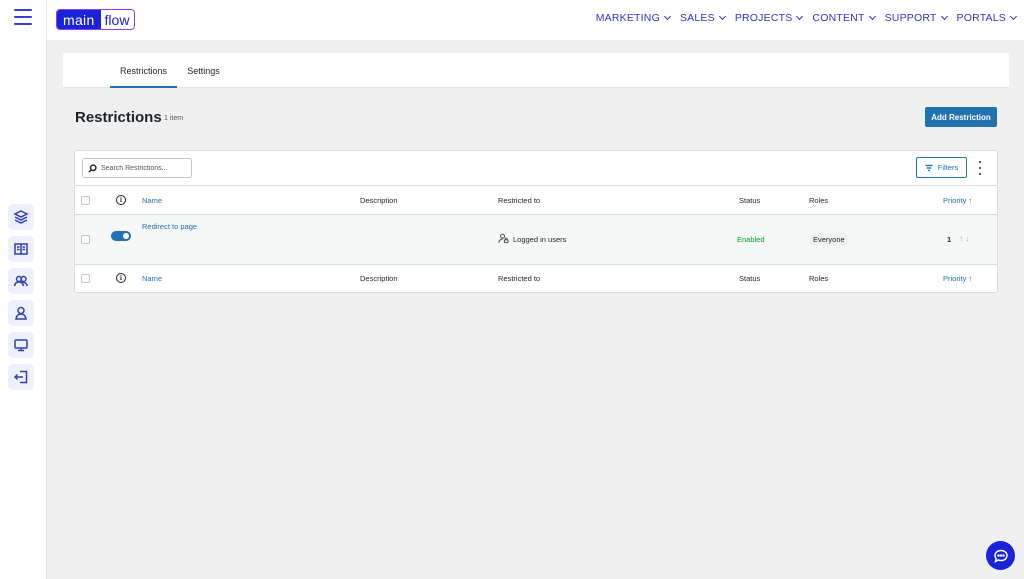 This screenshot has height=579, width=1024. Describe the element at coordinates (961, 117) in the screenshot. I see `add-restriction-button: Add Restriction` at that location.